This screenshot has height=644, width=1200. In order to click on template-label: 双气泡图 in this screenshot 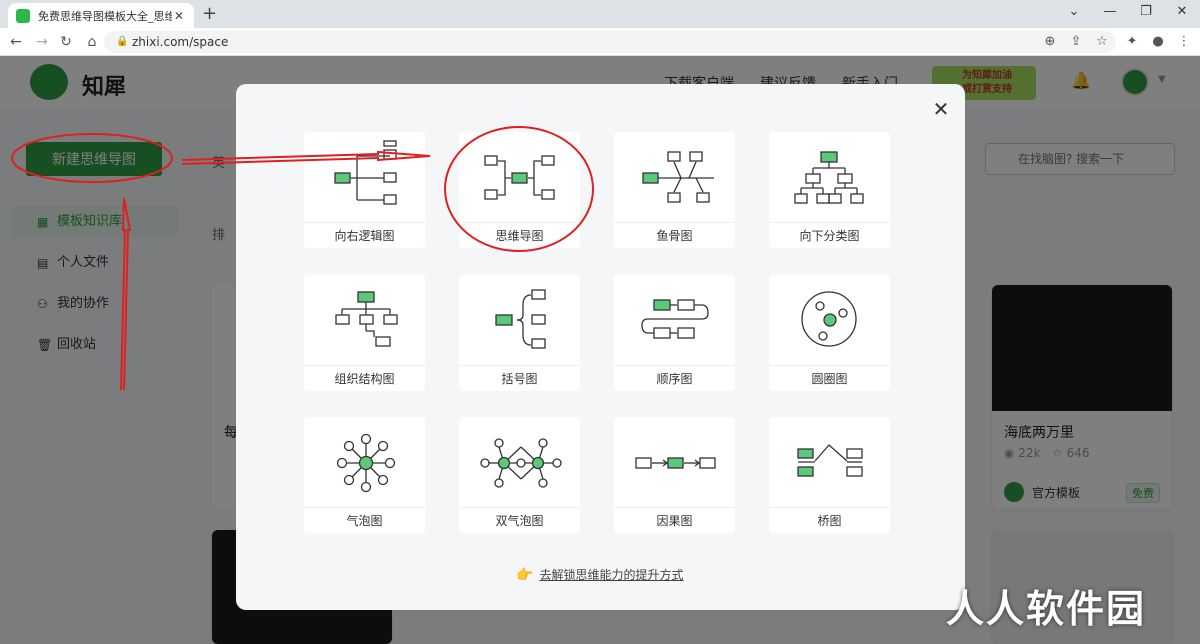, I will do `click(519, 520)`.